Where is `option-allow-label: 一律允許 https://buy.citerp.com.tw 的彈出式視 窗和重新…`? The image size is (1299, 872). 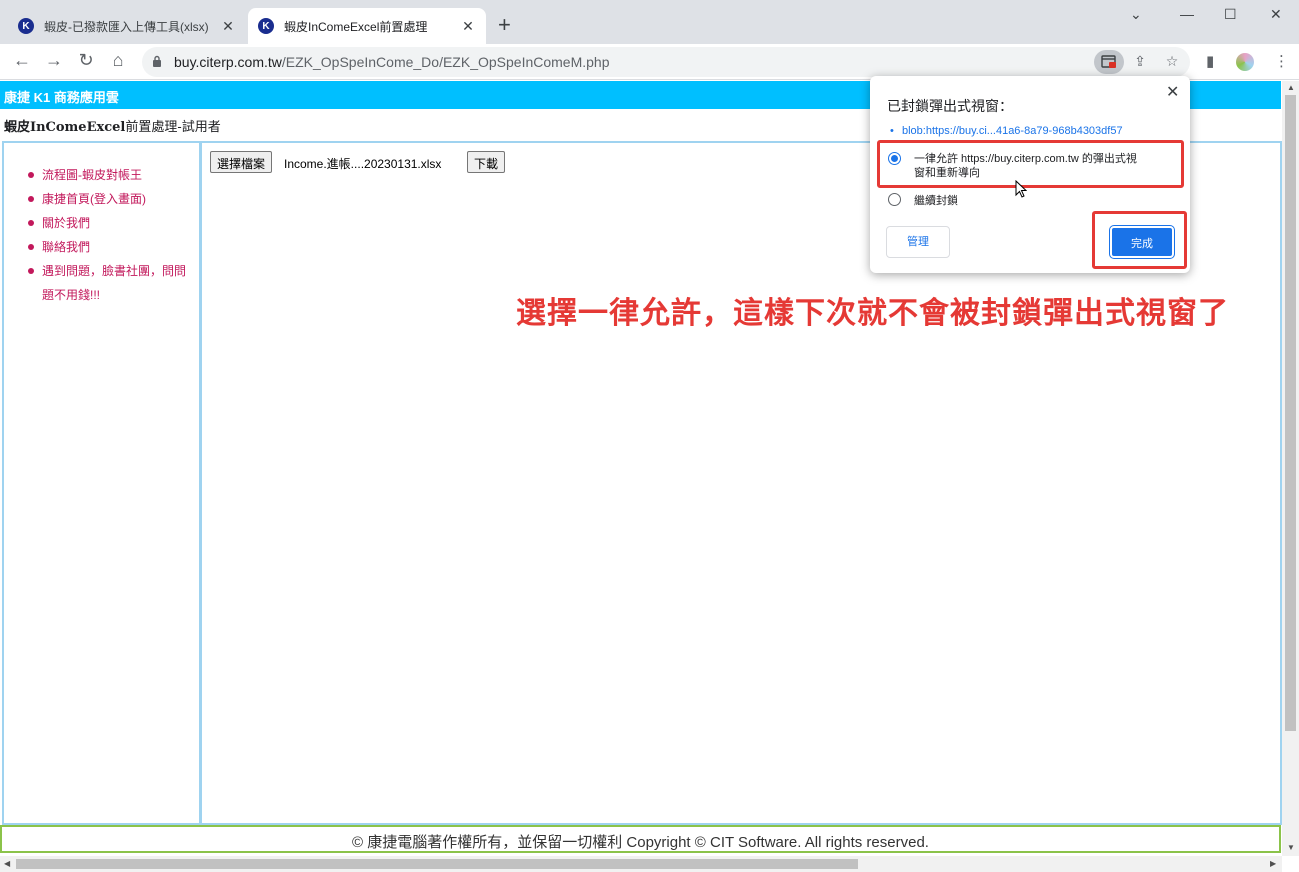
option-allow-label: 一律允許 https://buy.citerp.com.tw 的彈出式視 窗和重新… is located at coordinates (1045, 166).